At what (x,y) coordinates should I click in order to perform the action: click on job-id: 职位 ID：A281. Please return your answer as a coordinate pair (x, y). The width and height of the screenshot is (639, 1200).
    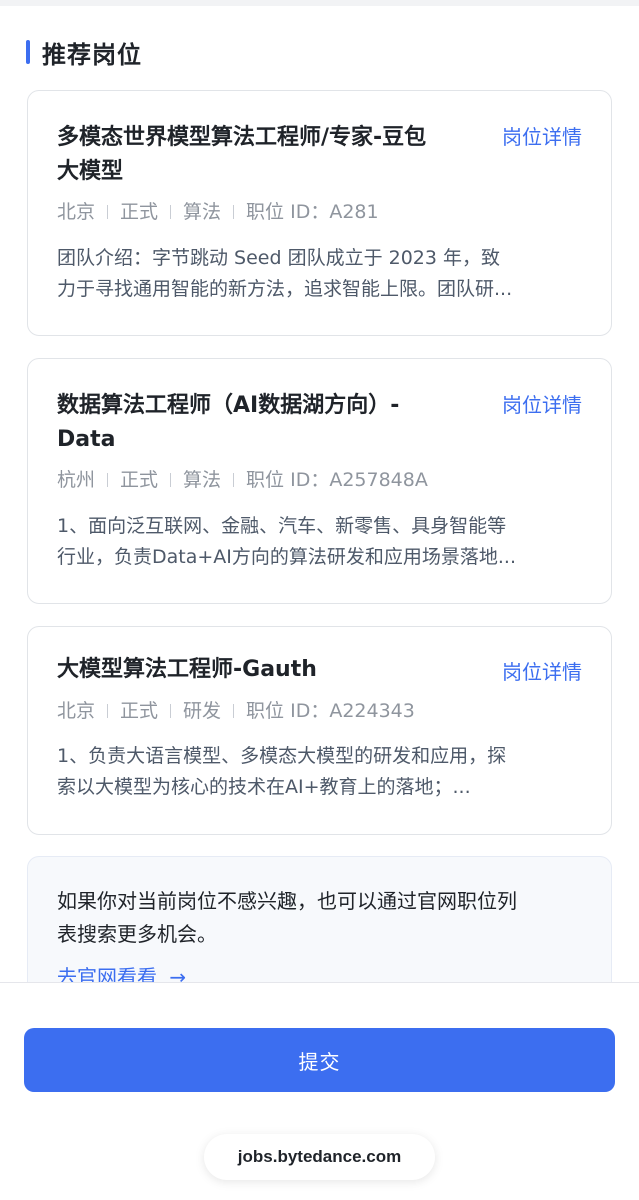
    Looking at the image, I should click on (312, 212).